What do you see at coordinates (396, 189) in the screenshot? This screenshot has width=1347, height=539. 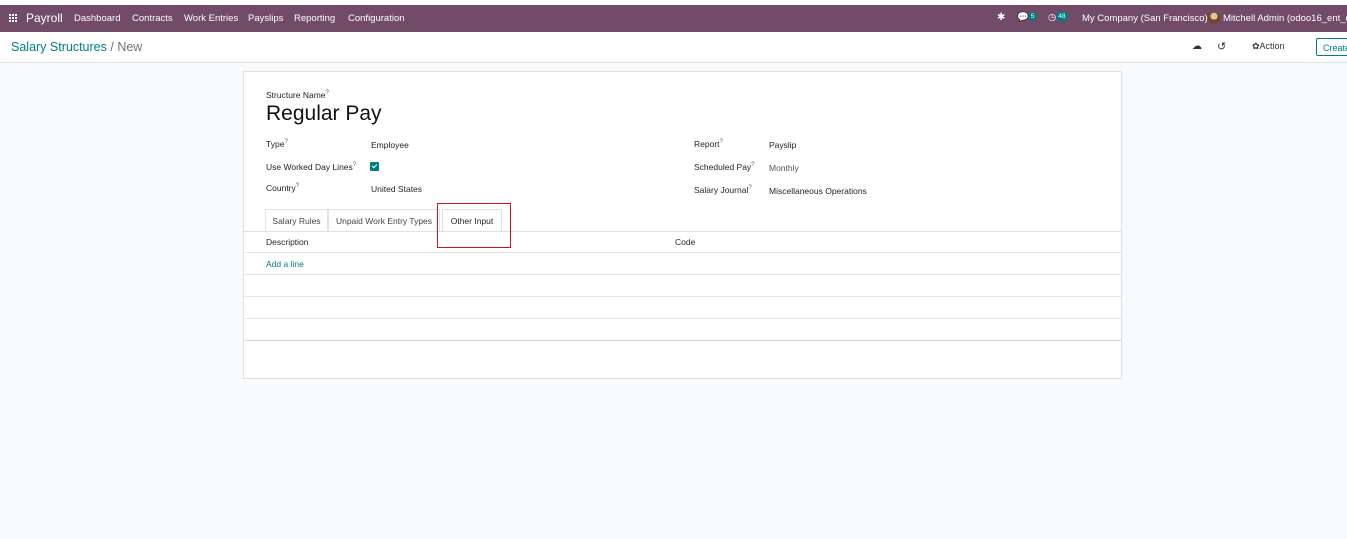 I see `country-field: United States` at bounding box center [396, 189].